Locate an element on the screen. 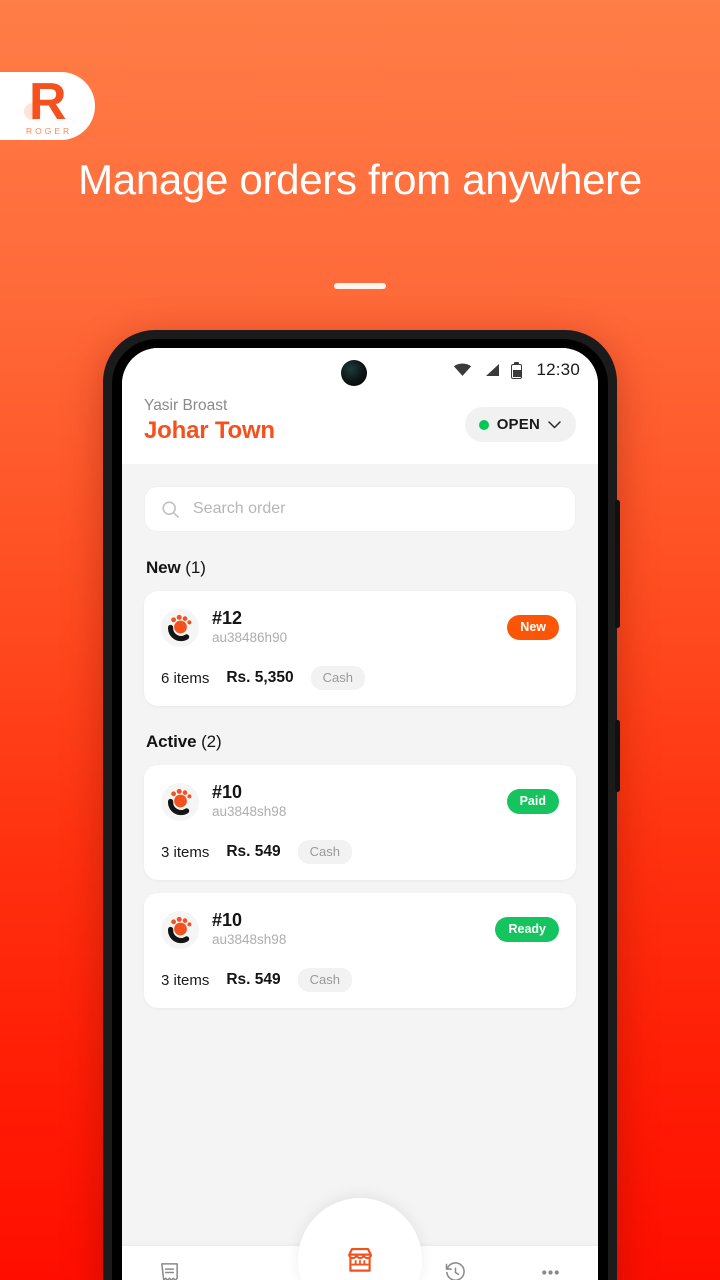  status-bar-icons: 12:30 is located at coordinates (516, 370).